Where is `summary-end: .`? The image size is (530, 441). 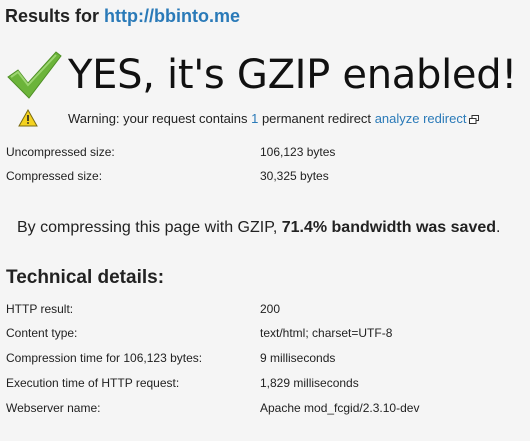 summary-end: . is located at coordinates (498, 227).